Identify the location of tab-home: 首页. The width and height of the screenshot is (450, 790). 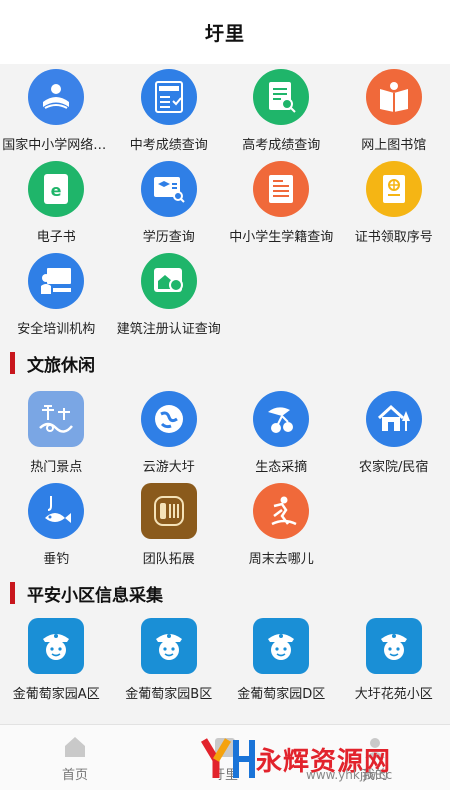
(75, 757).